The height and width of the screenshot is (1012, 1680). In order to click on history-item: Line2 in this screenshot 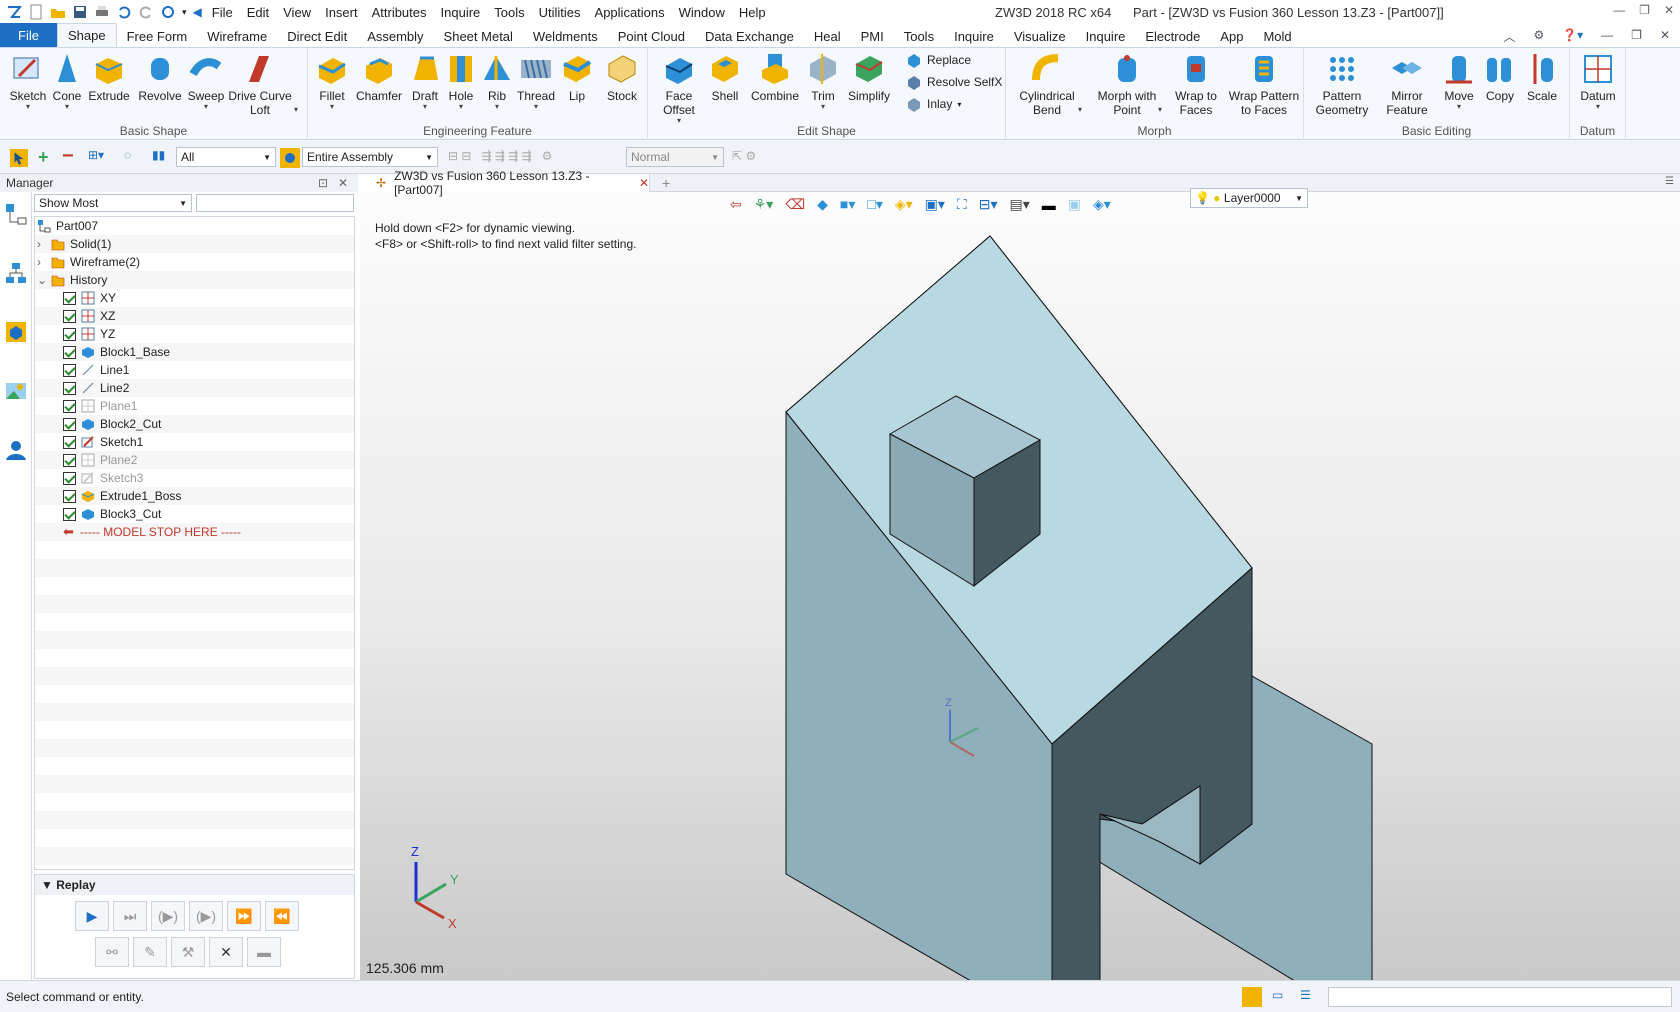, I will do `click(194, 388)`.